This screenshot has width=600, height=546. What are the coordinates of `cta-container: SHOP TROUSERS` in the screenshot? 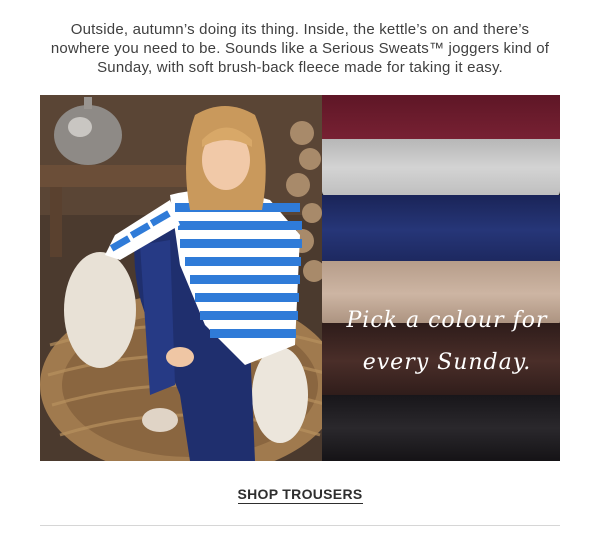 It's located at (300, 495).